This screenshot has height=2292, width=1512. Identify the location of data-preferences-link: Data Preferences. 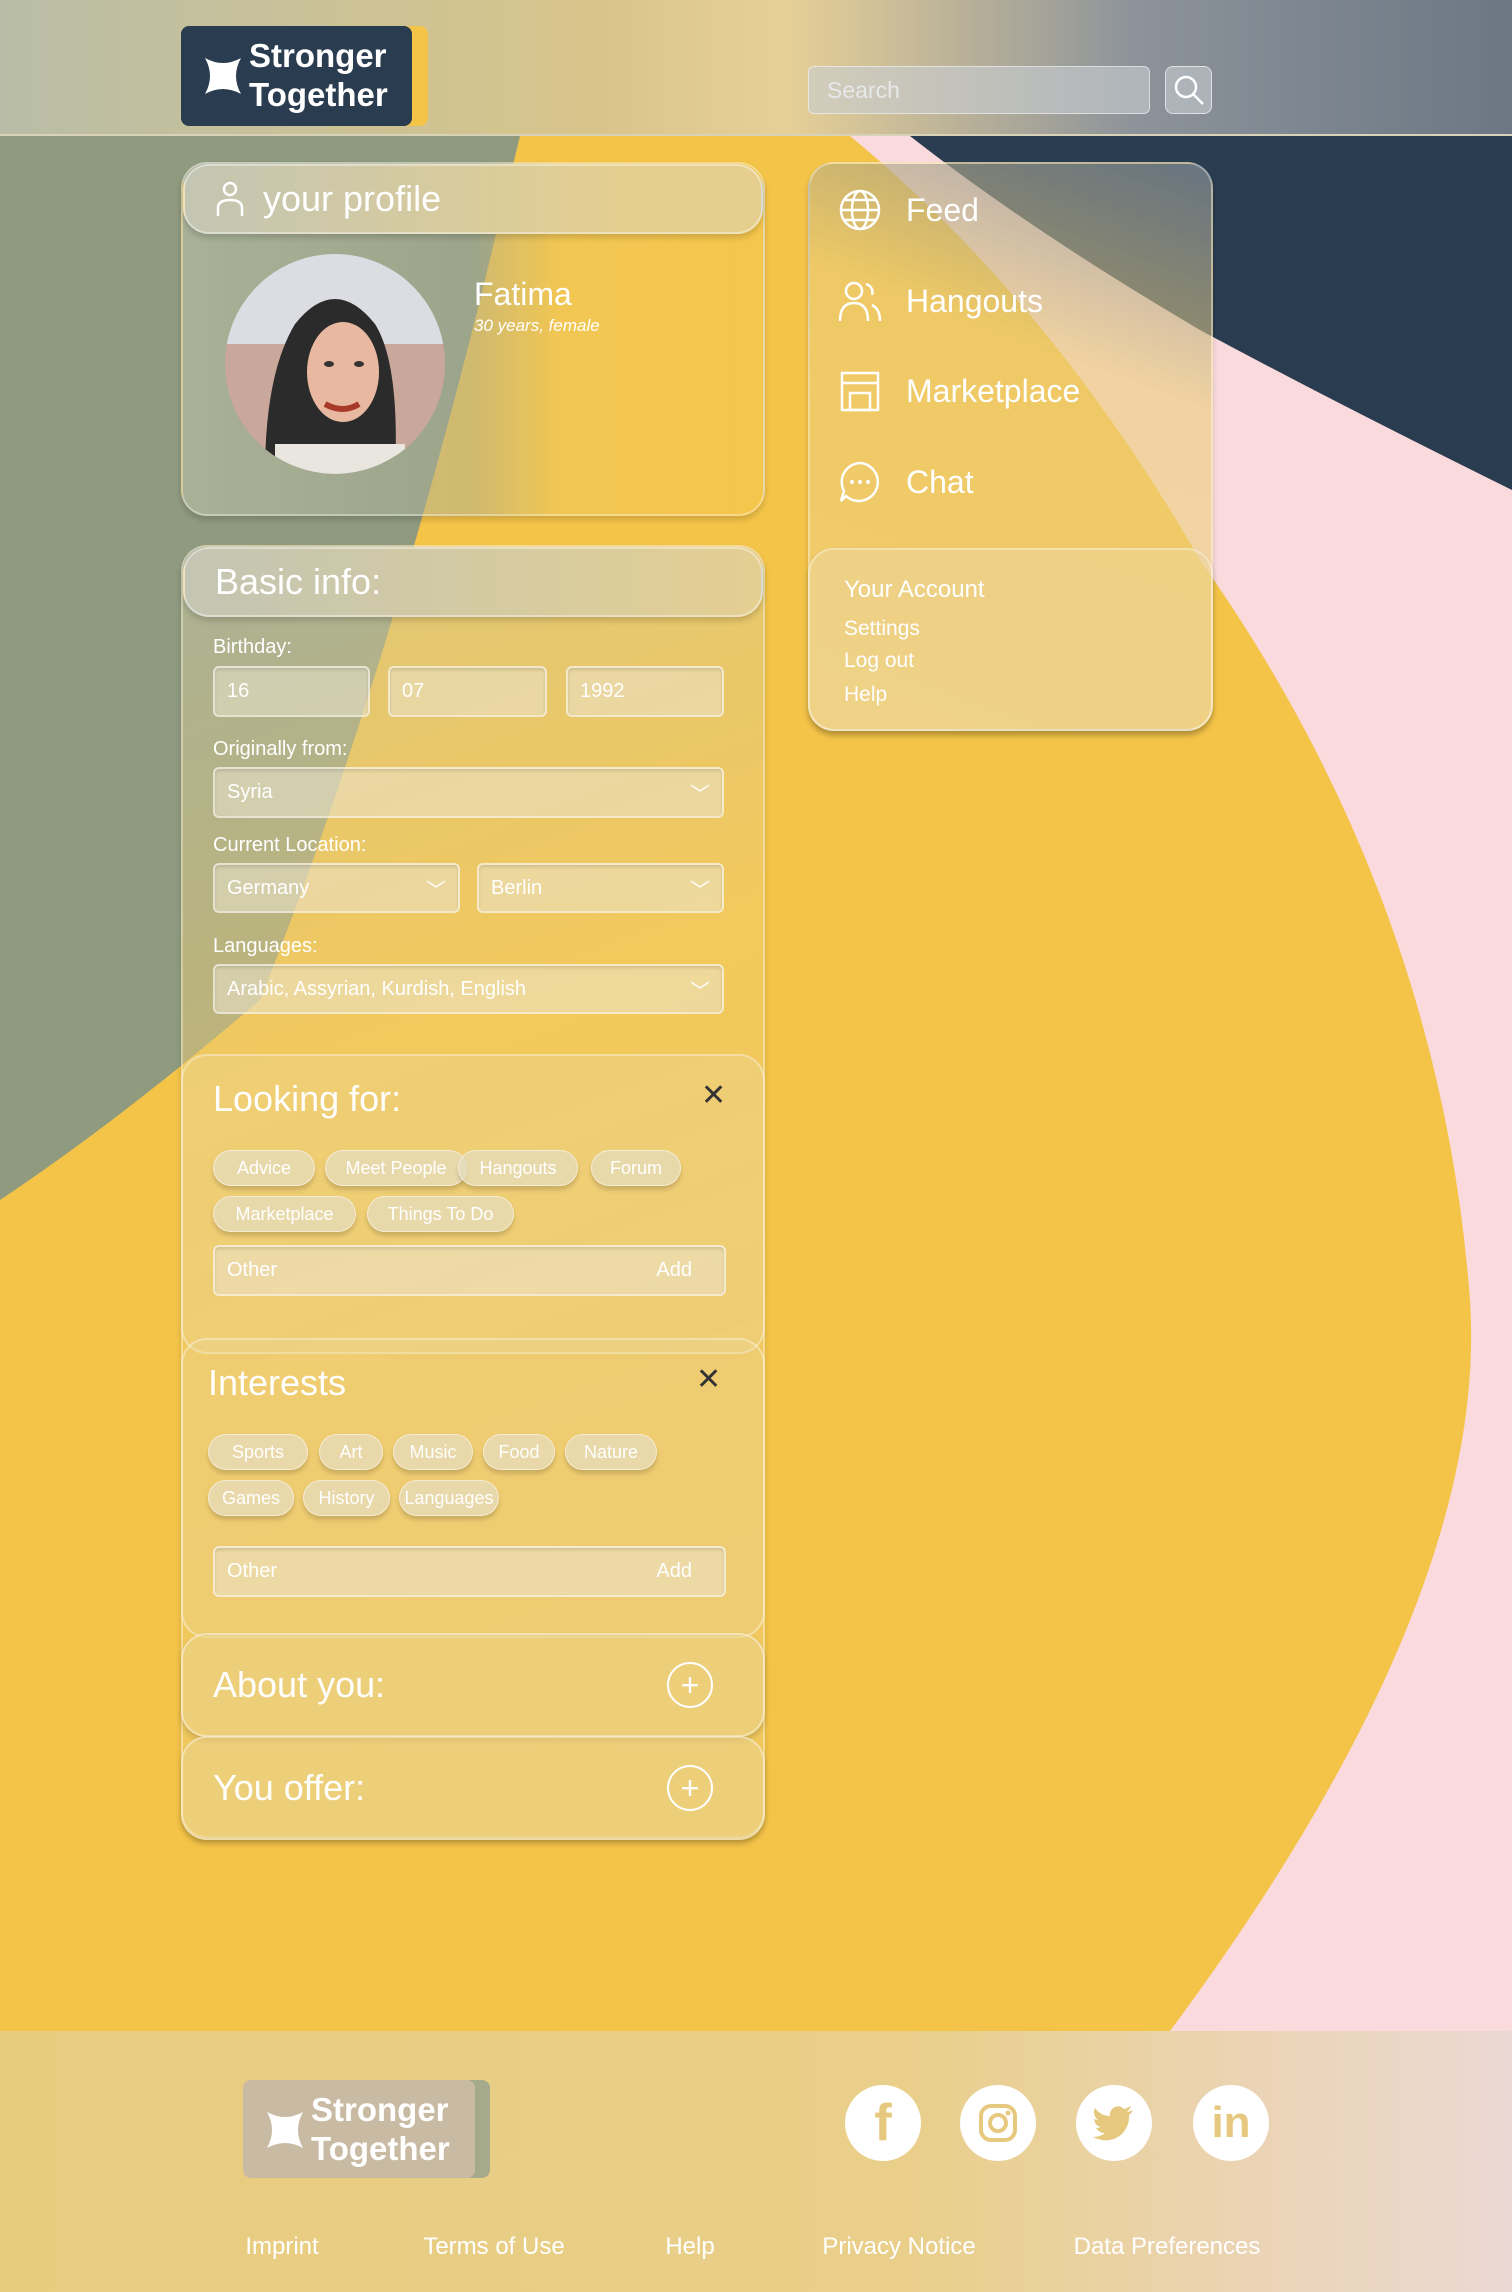
(1167, 2247).